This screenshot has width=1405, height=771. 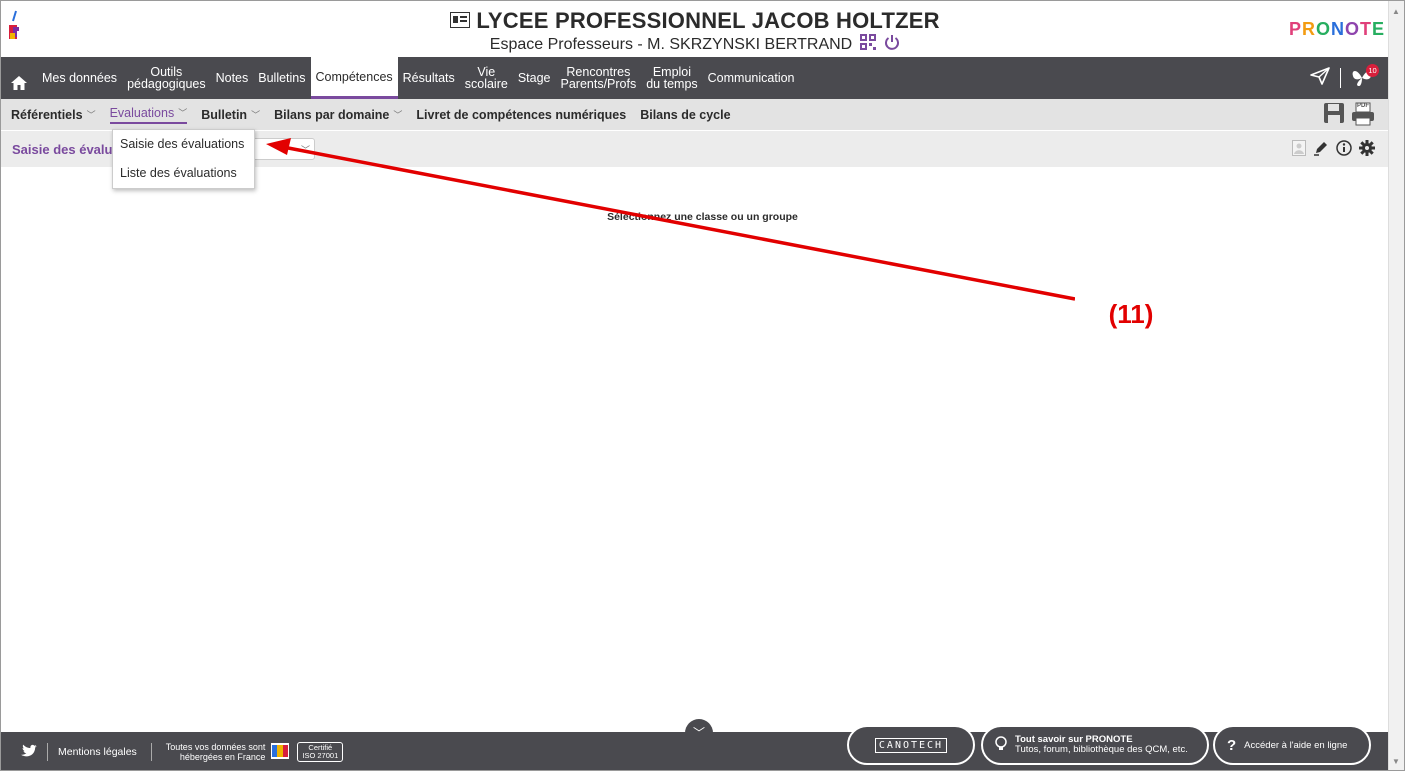 What do you see at coordinates (868, 44) in the screenshot?
I see `qr-code-icon` at bounding box center [868, 44].